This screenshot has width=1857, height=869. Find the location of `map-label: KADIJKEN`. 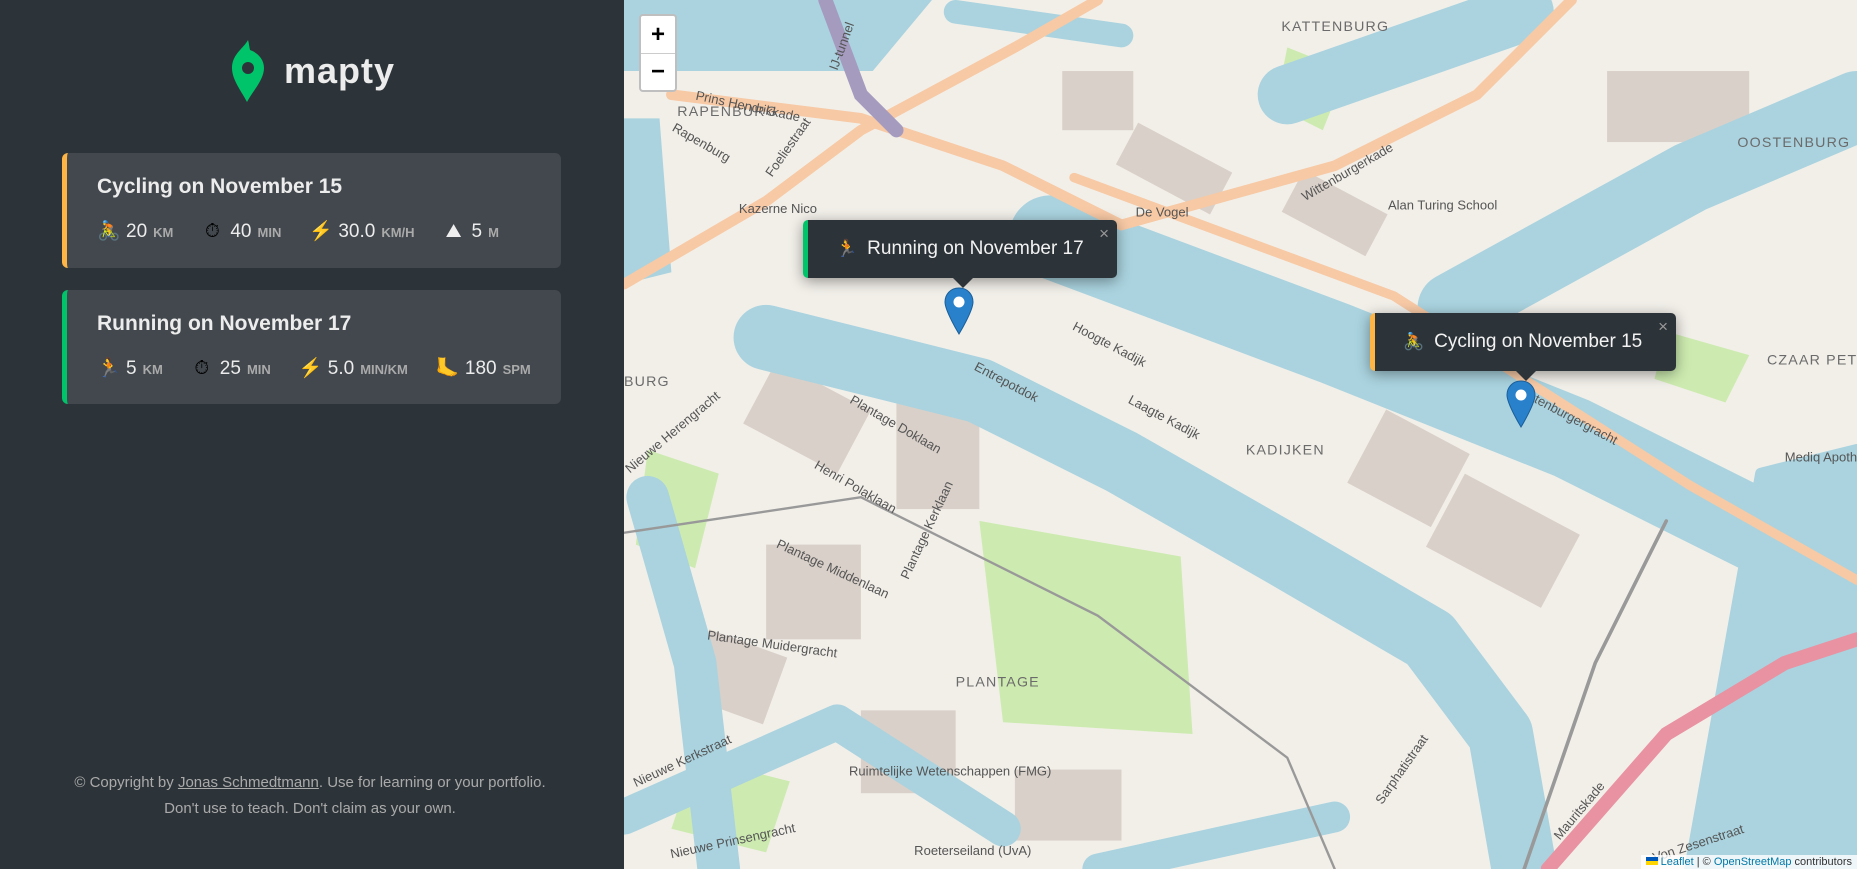

map-label: KADIJKEN is located at coordinates (1285, 451).